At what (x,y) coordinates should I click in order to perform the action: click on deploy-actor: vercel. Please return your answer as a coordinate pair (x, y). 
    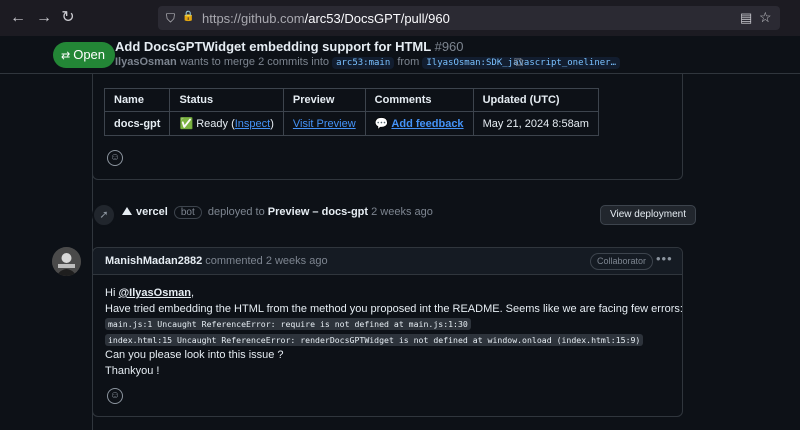
    Looking at the image, I should click on (152, 212).